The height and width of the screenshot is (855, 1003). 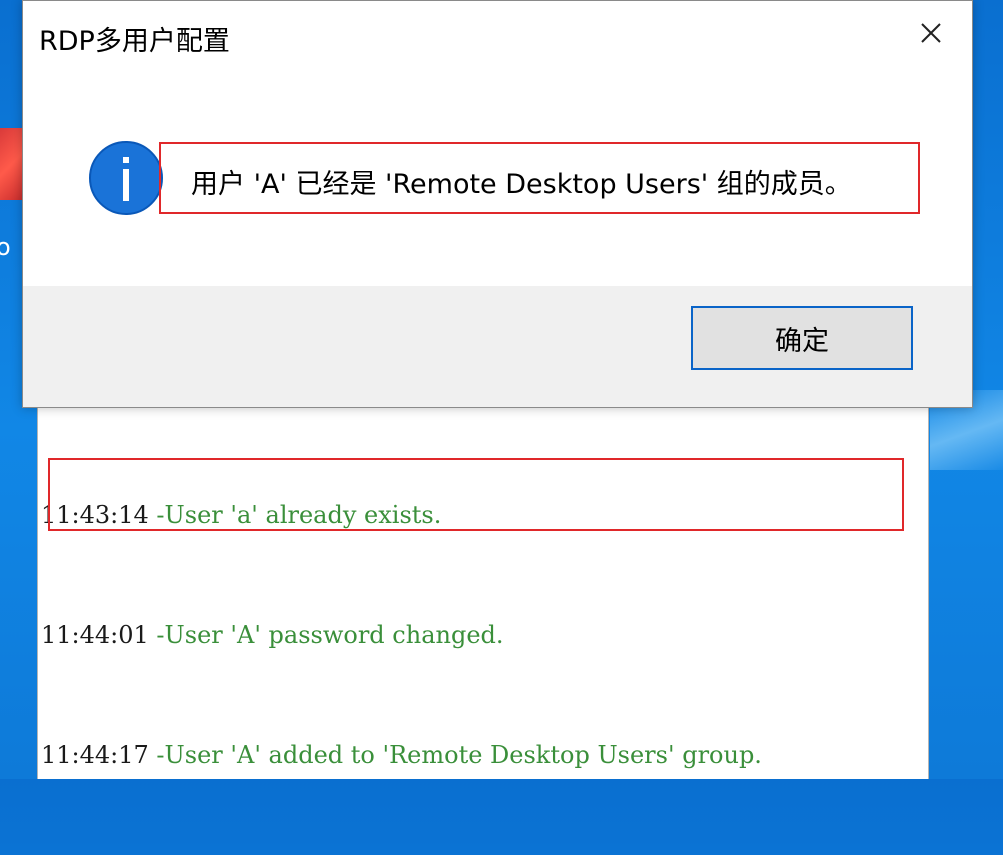 I want to click on dialog-message: 用户 'A' 已经是 'Remote Desktop Users' 组的成员。, so click(x=521, y=184).